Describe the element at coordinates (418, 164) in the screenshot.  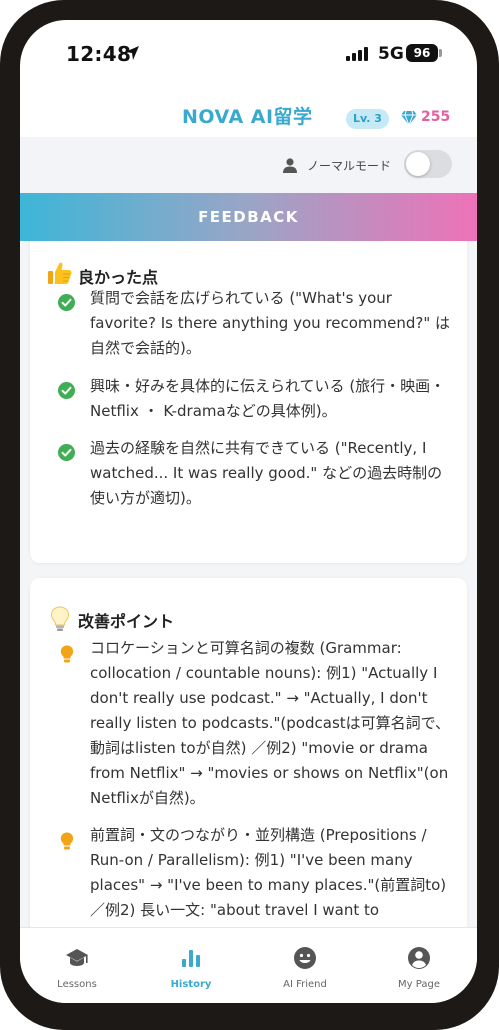
I see `toggle-knob` at that location.